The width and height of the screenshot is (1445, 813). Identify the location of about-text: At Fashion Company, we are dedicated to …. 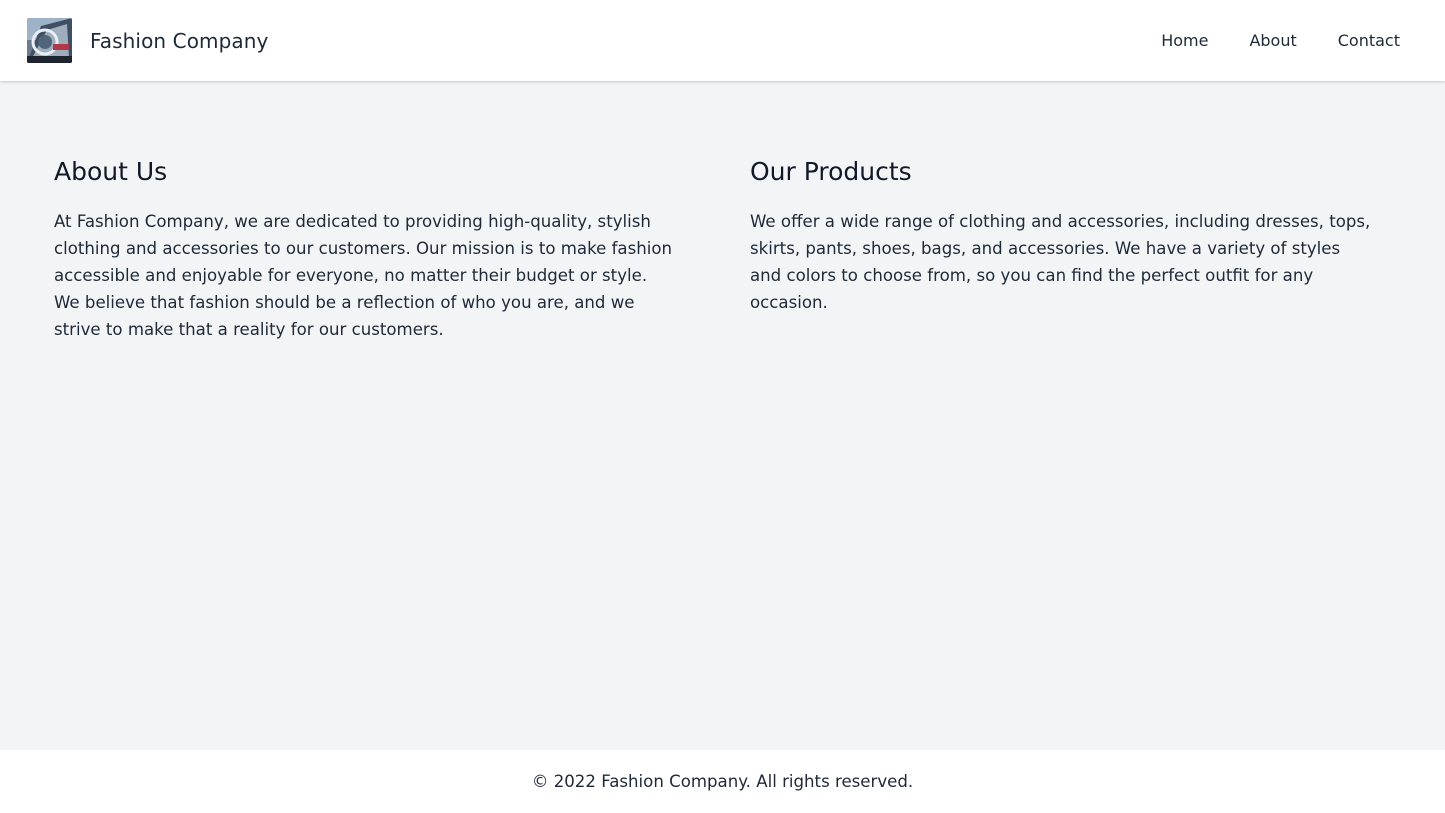
(363, 275).